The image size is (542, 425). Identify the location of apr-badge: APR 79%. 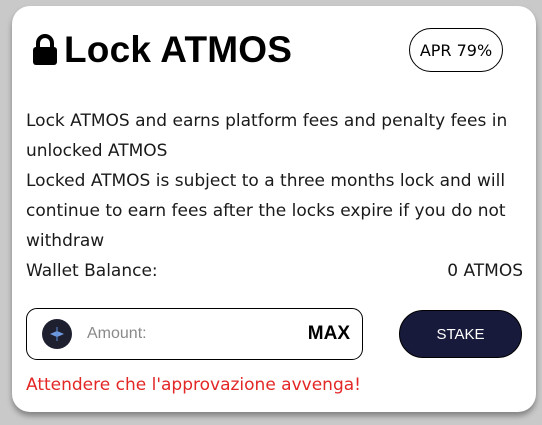
(456, 50).